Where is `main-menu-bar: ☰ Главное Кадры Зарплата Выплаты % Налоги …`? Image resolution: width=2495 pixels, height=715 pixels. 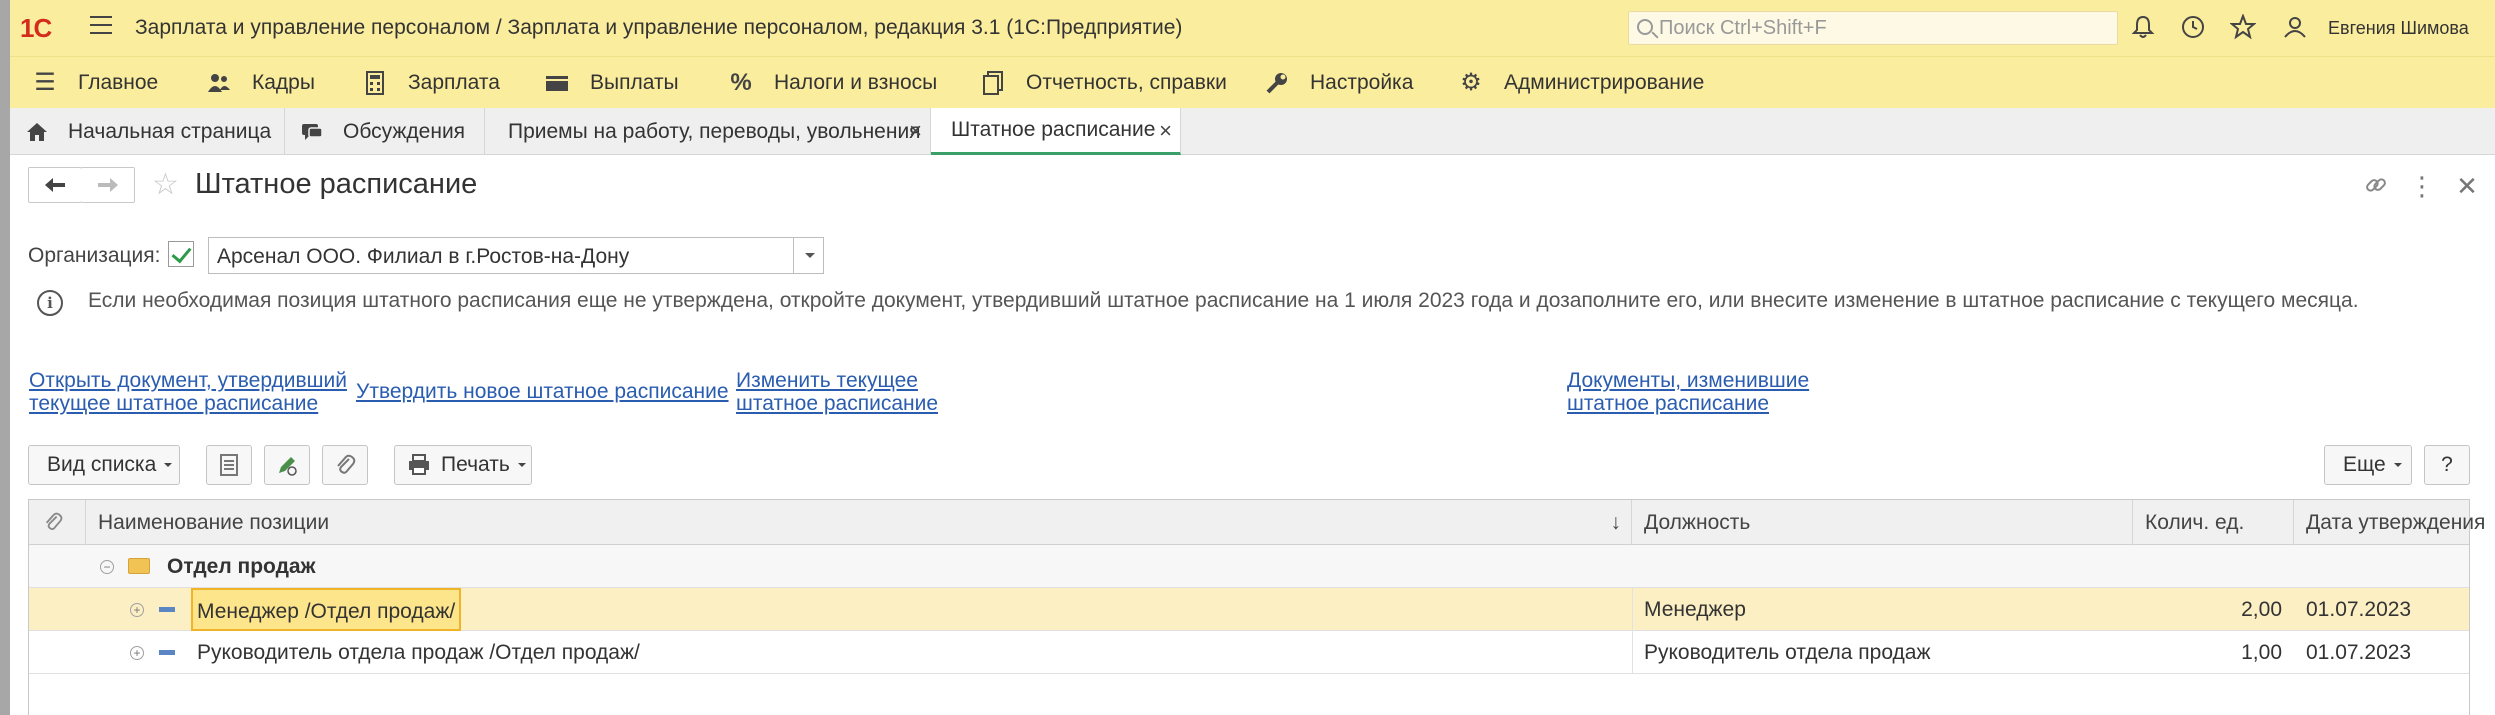
main-menu-bar: ☰ Главное Кадры Зарплата Выплаты % Налоги … is located at coordinates (1252, 82).